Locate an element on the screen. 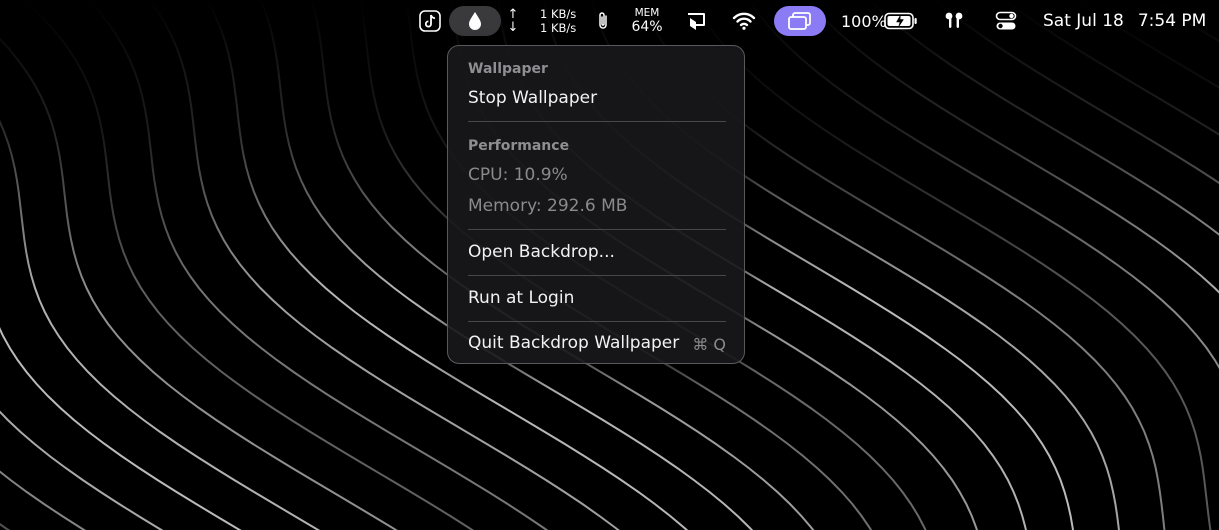 The width and height of the screenshot is (1219, 530). battery-percent: 100% is located at coordinates (864, 21).